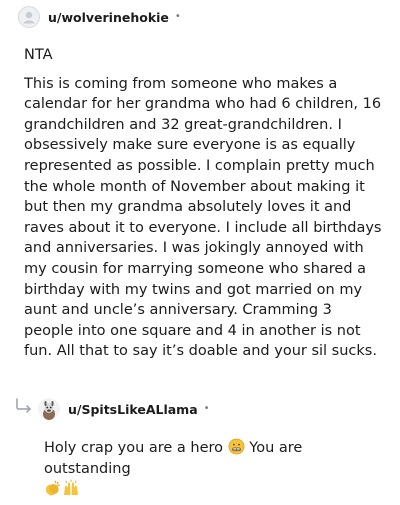 This screenshot has height=505, width=400. Describe the element at coordinates (29, 17) in the screenshot. I see `default-avatar-icon` at that location.